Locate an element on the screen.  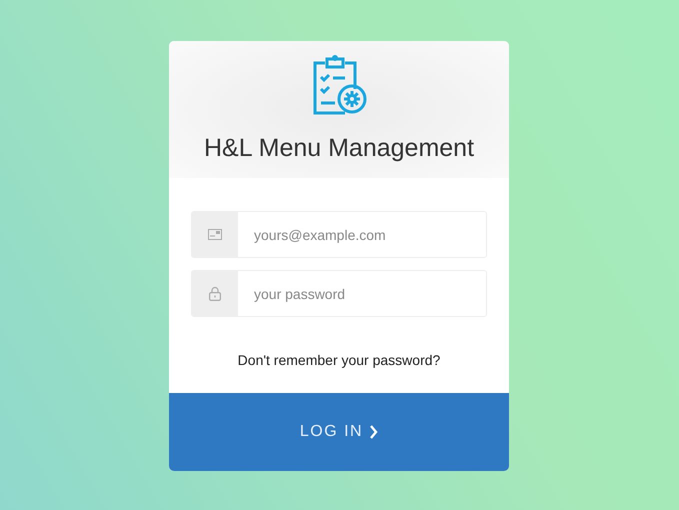
forgot-password-link: Don't remember your password? is located at coordinates (339, 360).